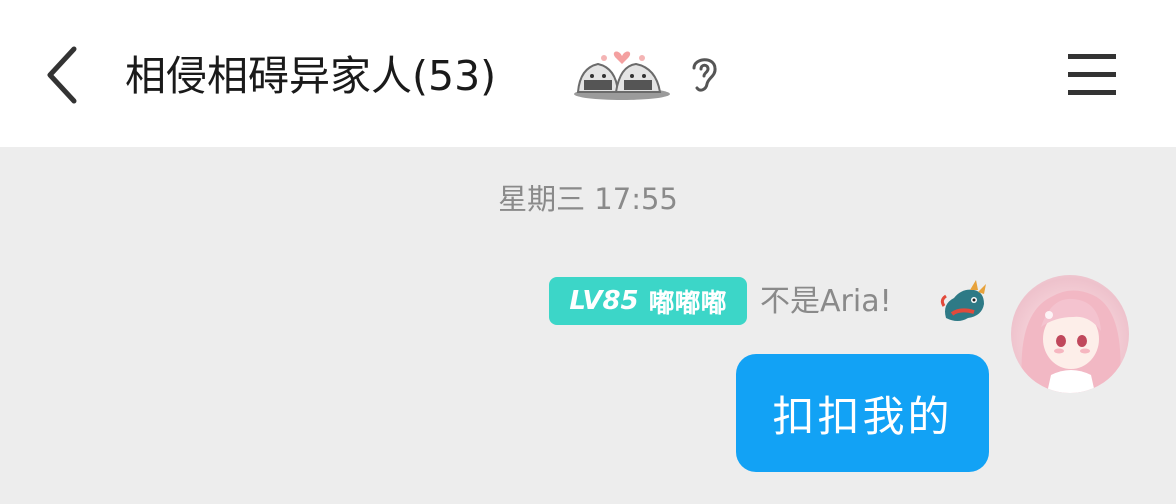  Describe the element at coordinates (687, 303) in the screenshot. I see `member-title-label: 嘟嘟嘟` at that location.